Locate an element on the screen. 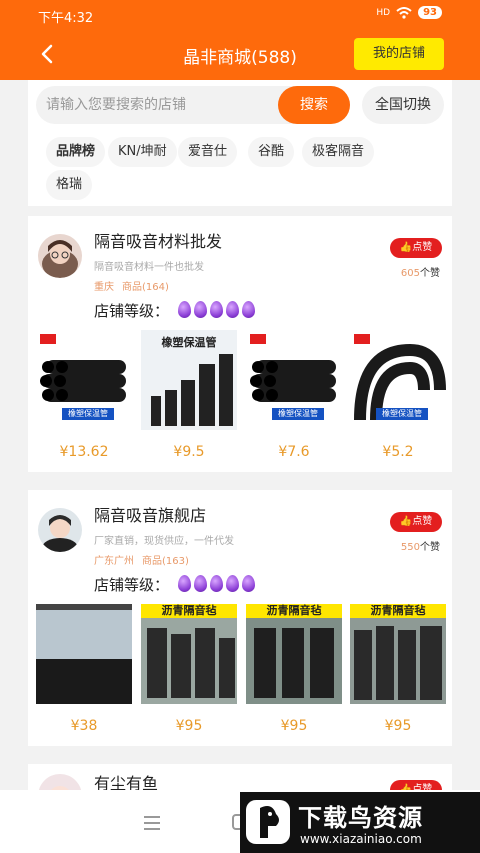 The width and height of the screenshot is (480, 853). product-item: 橡塑保温管 ¥7.6 is located at coordinates (294, 395).